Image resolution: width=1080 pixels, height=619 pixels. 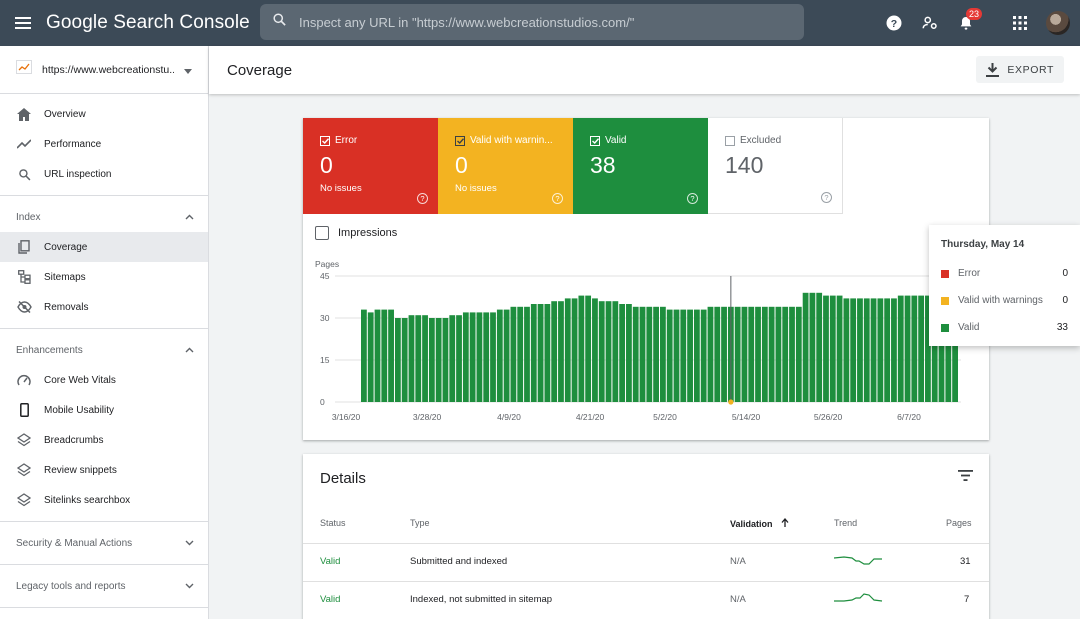 I want to click on search-icon, so click(x=279, y=22).